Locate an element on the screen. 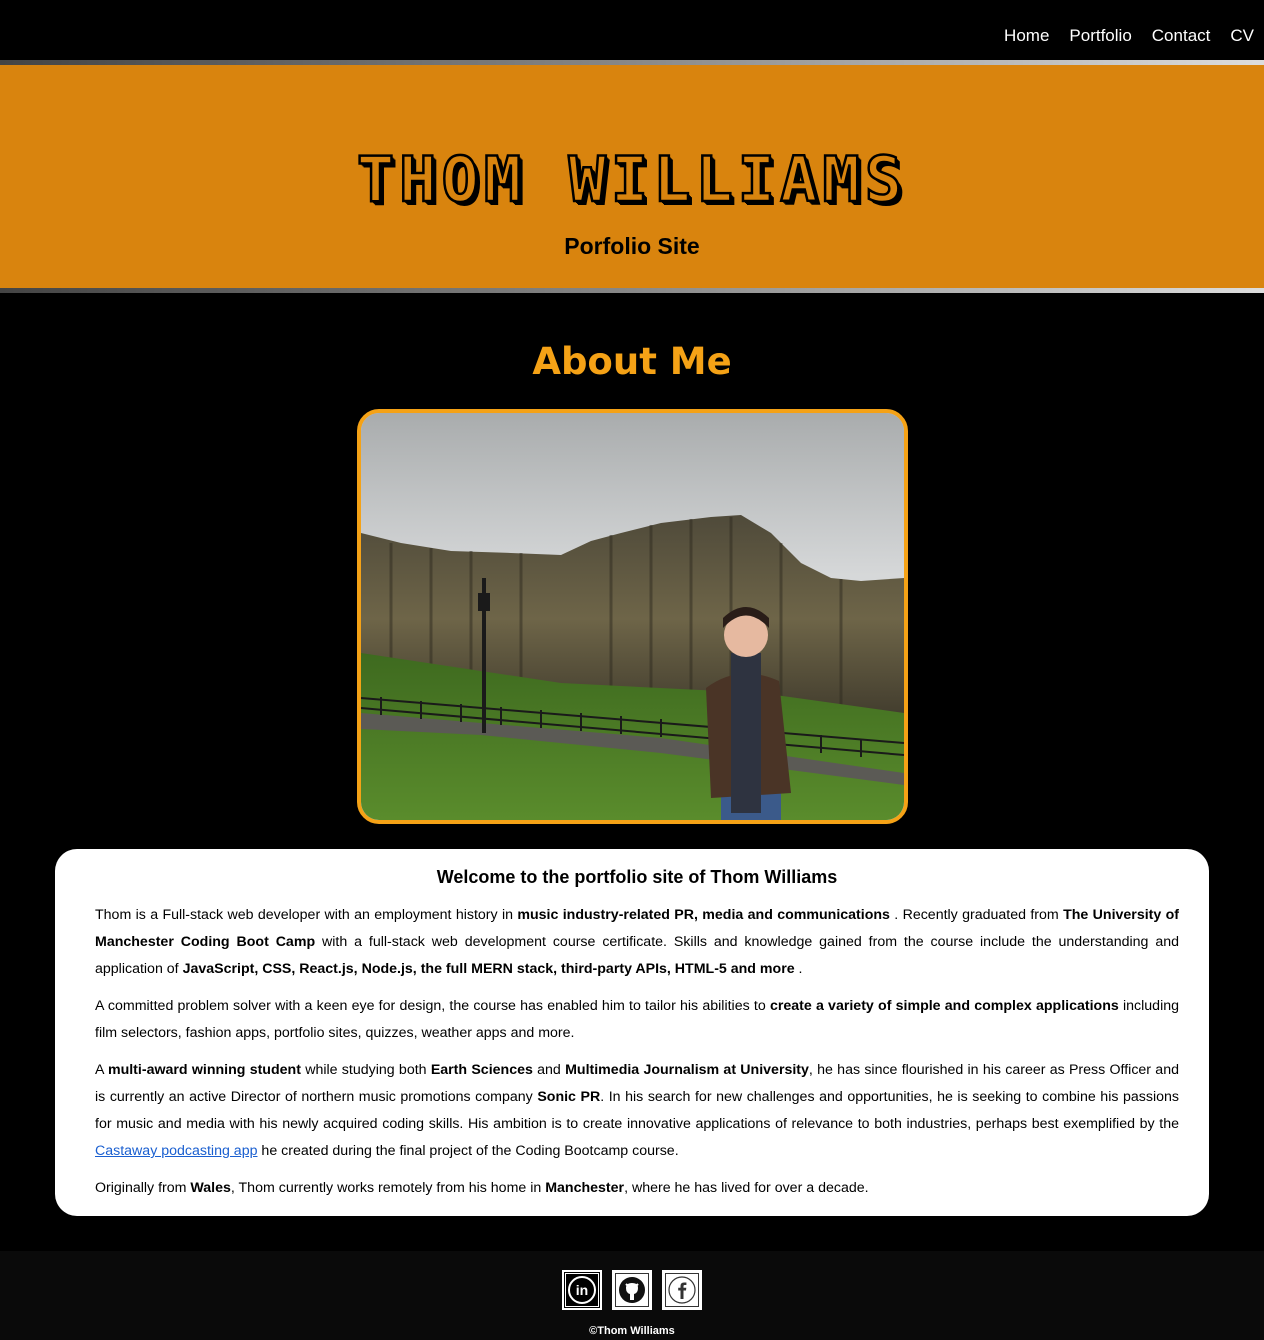  top-navigation: Home Portfolio Contact CV is located at coordinates (632, 30).